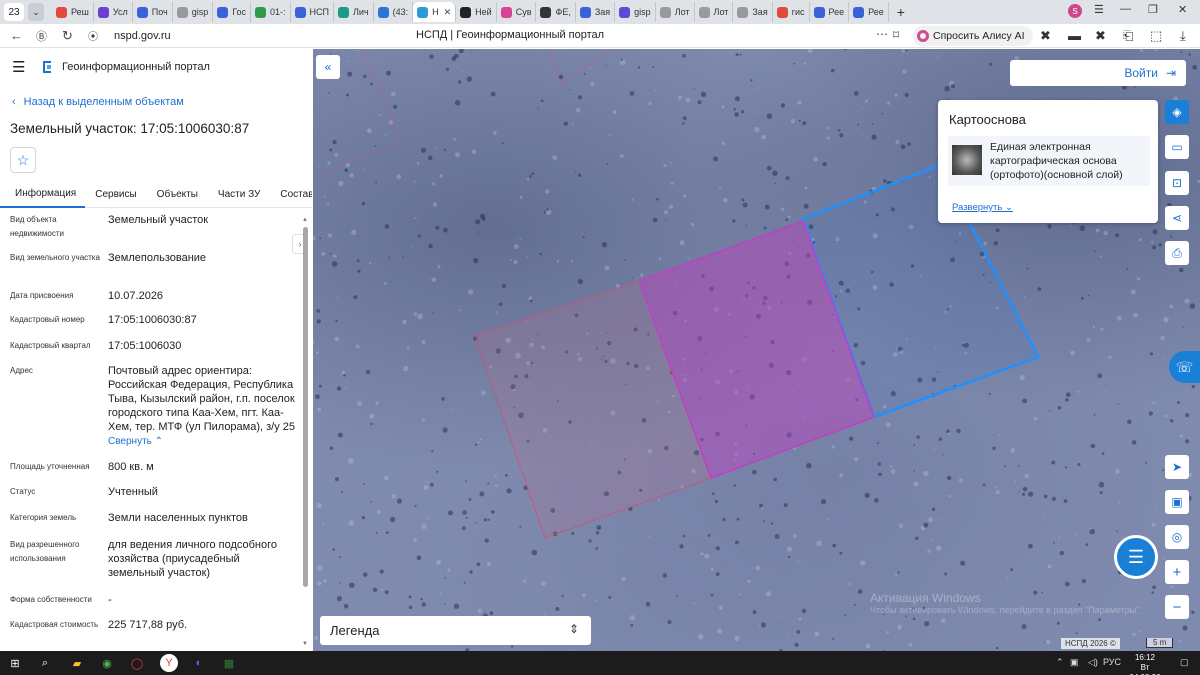 The width and height of the screenshot is (1200, 675). What do you see at coordinates (1182, 9) in the screenshot?
I see `close-window-button: ✕` at bounding box center [1182, 9].